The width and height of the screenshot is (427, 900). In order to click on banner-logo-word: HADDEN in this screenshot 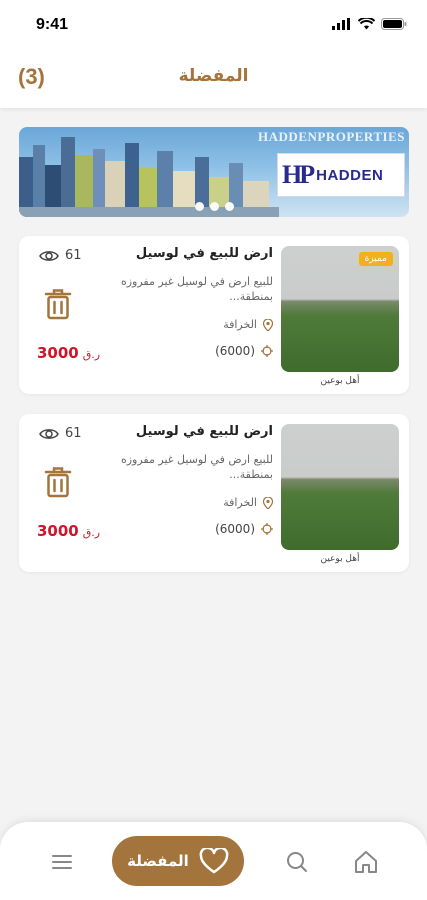, I will do `click(350, 175)`.